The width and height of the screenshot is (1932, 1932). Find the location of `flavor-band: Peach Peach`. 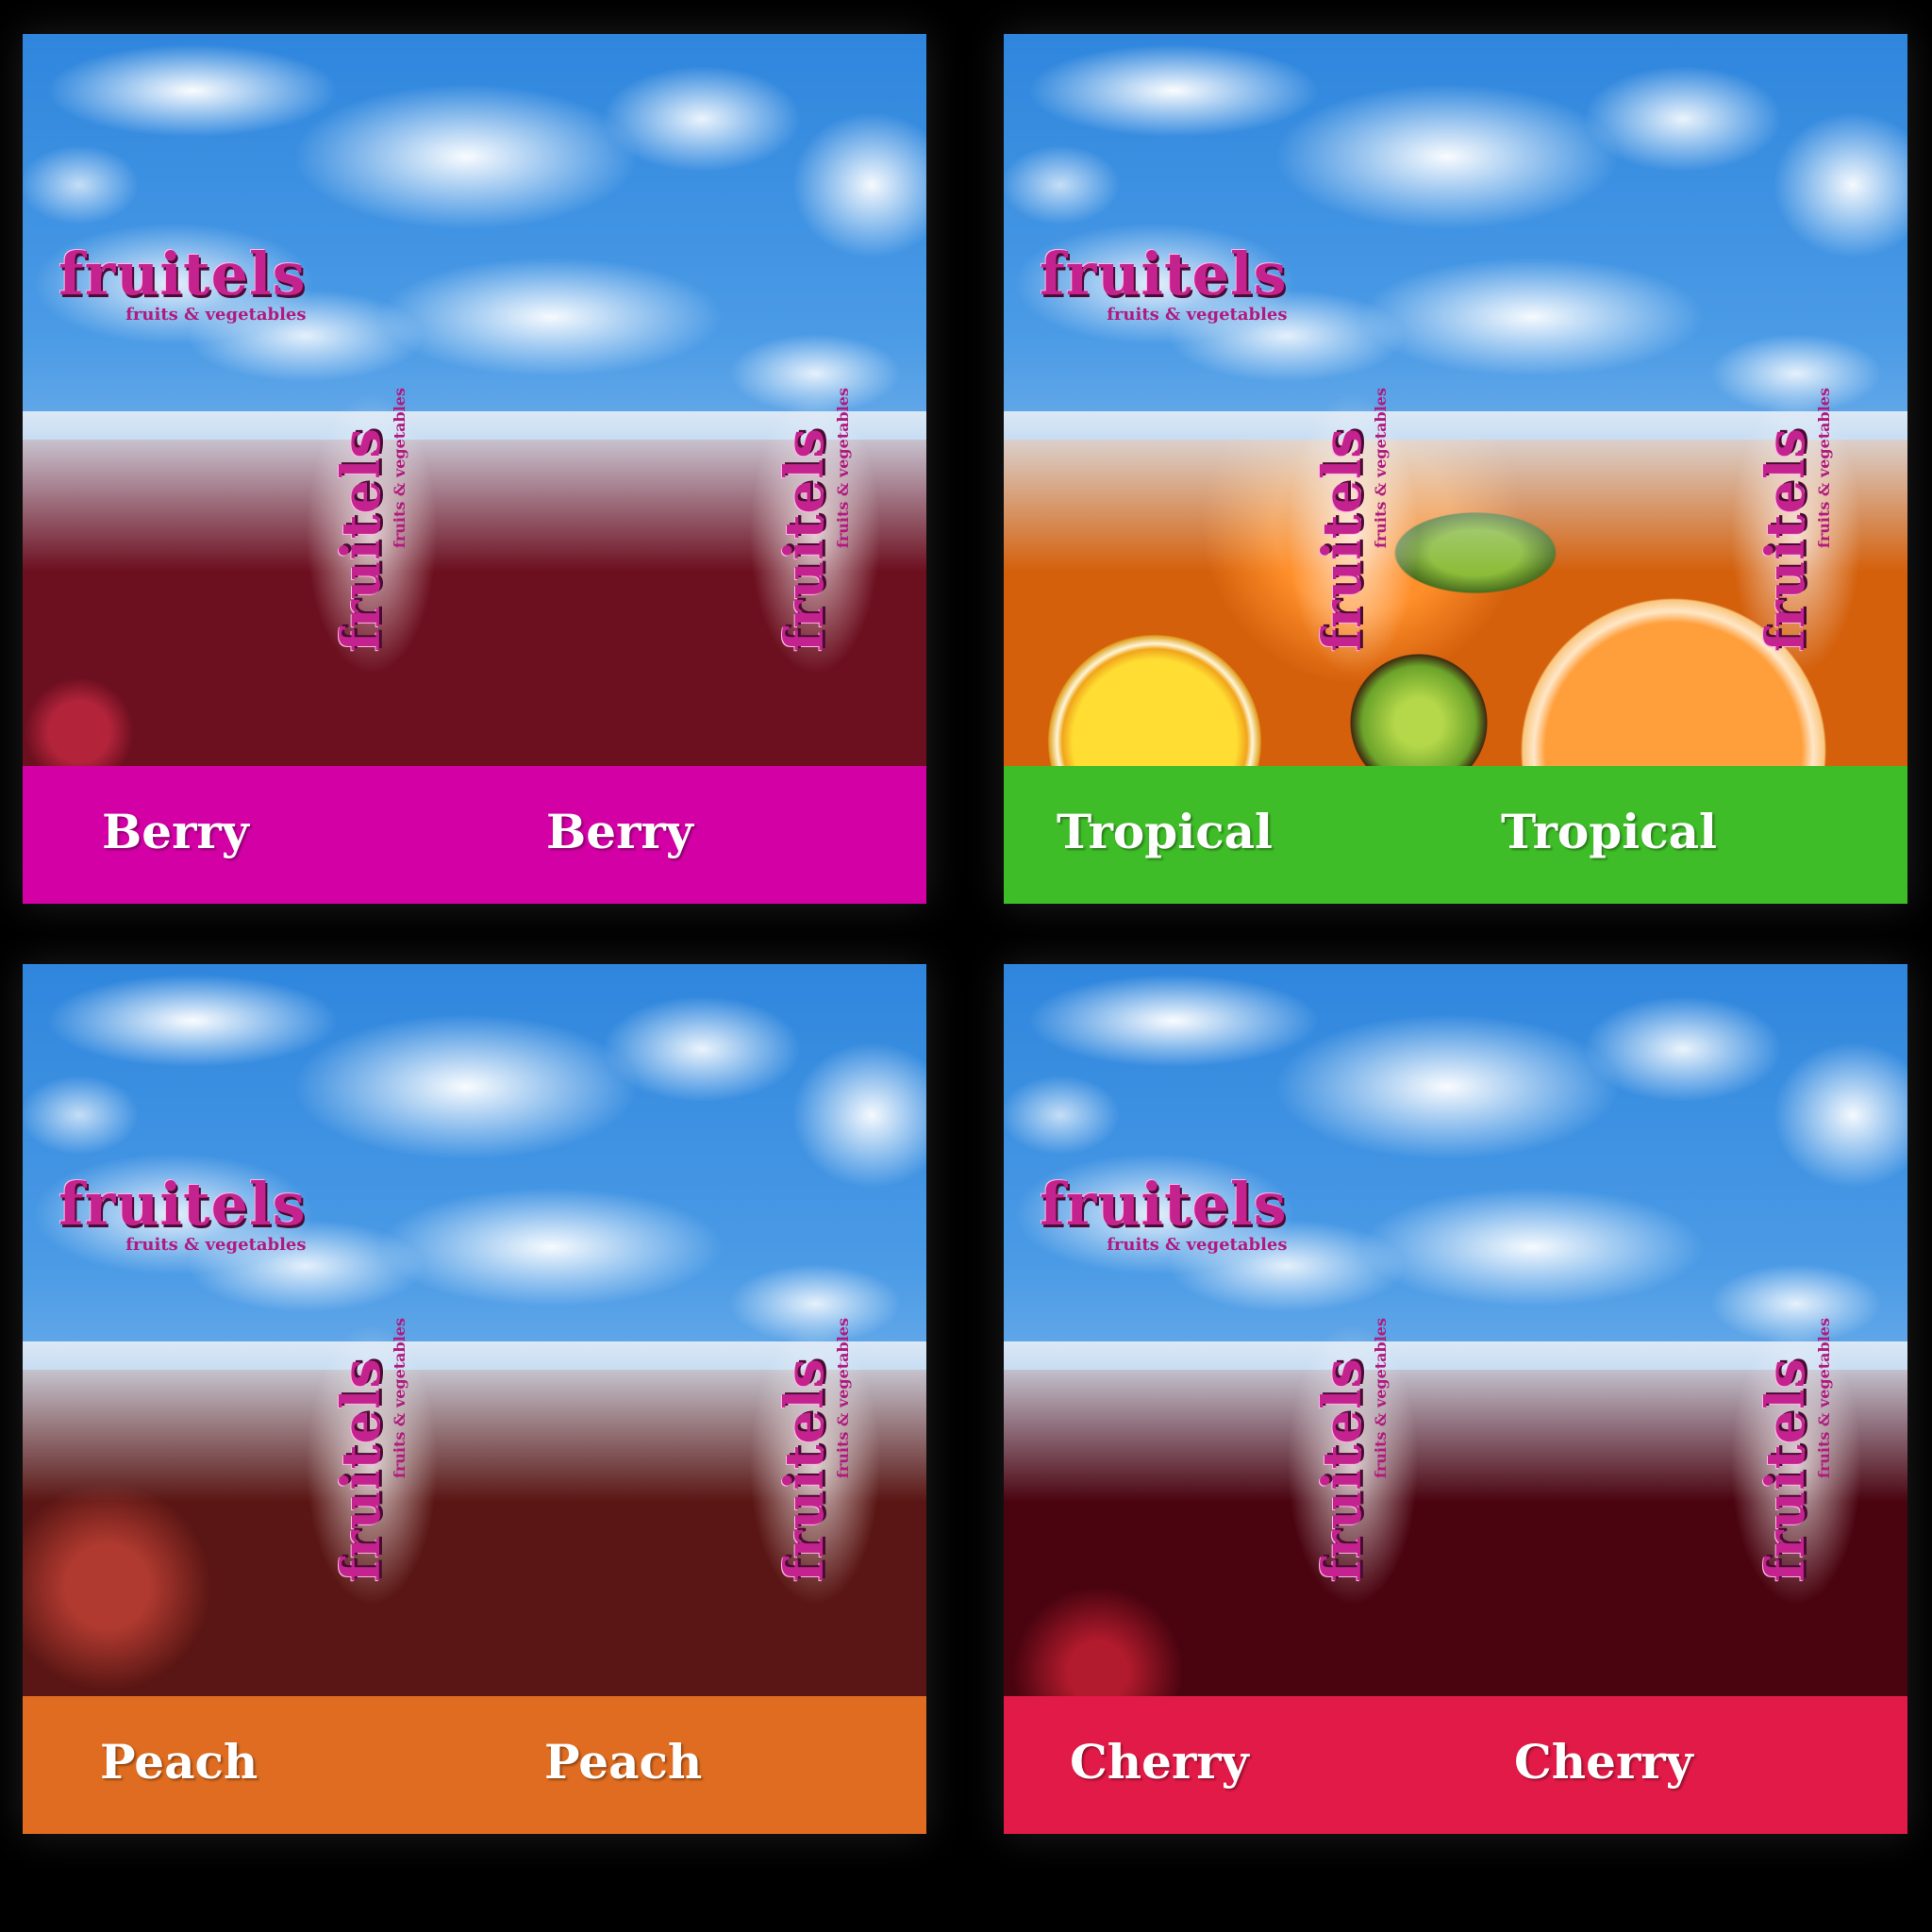

flavor-band: Peach Peach is located at coordinates (475, 1765).